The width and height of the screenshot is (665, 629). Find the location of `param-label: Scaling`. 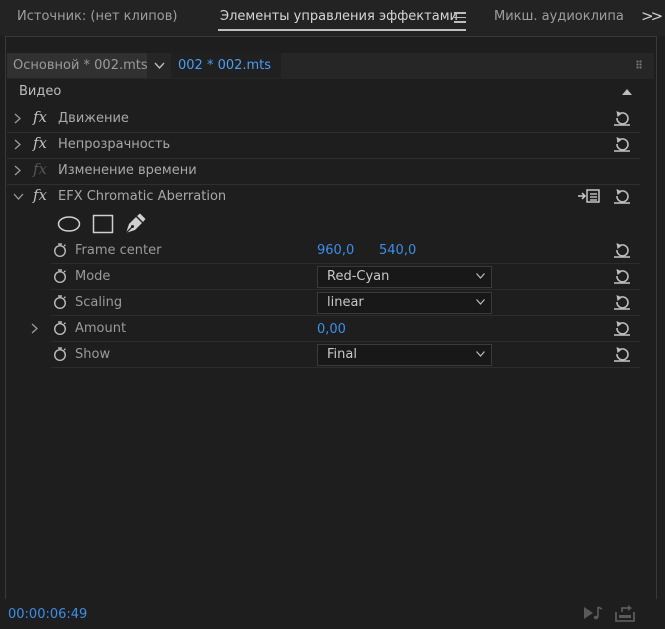

param-label: Scaling is located at coordinates (99, 302).